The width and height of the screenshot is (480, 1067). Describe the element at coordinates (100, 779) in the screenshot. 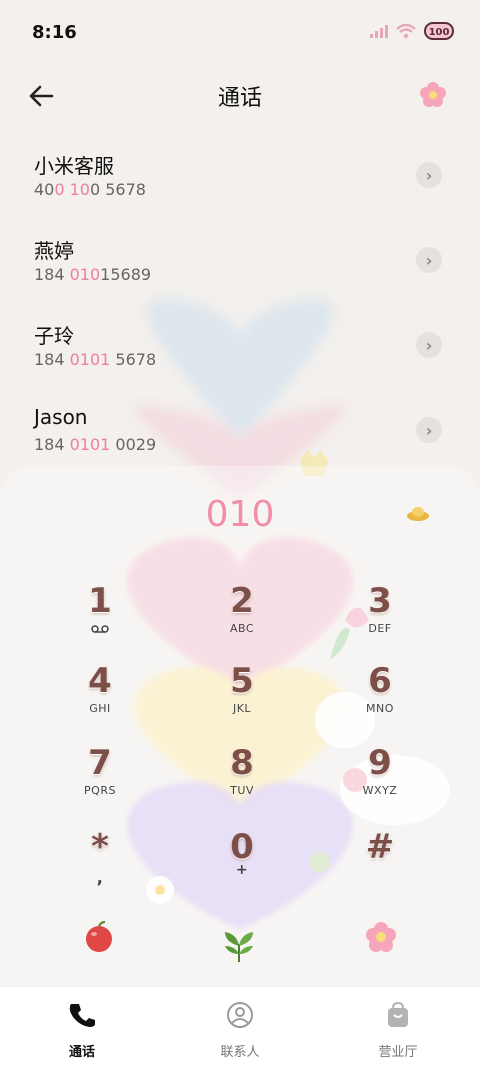

I see `dial-key-7: 7 PQRS` at that location.